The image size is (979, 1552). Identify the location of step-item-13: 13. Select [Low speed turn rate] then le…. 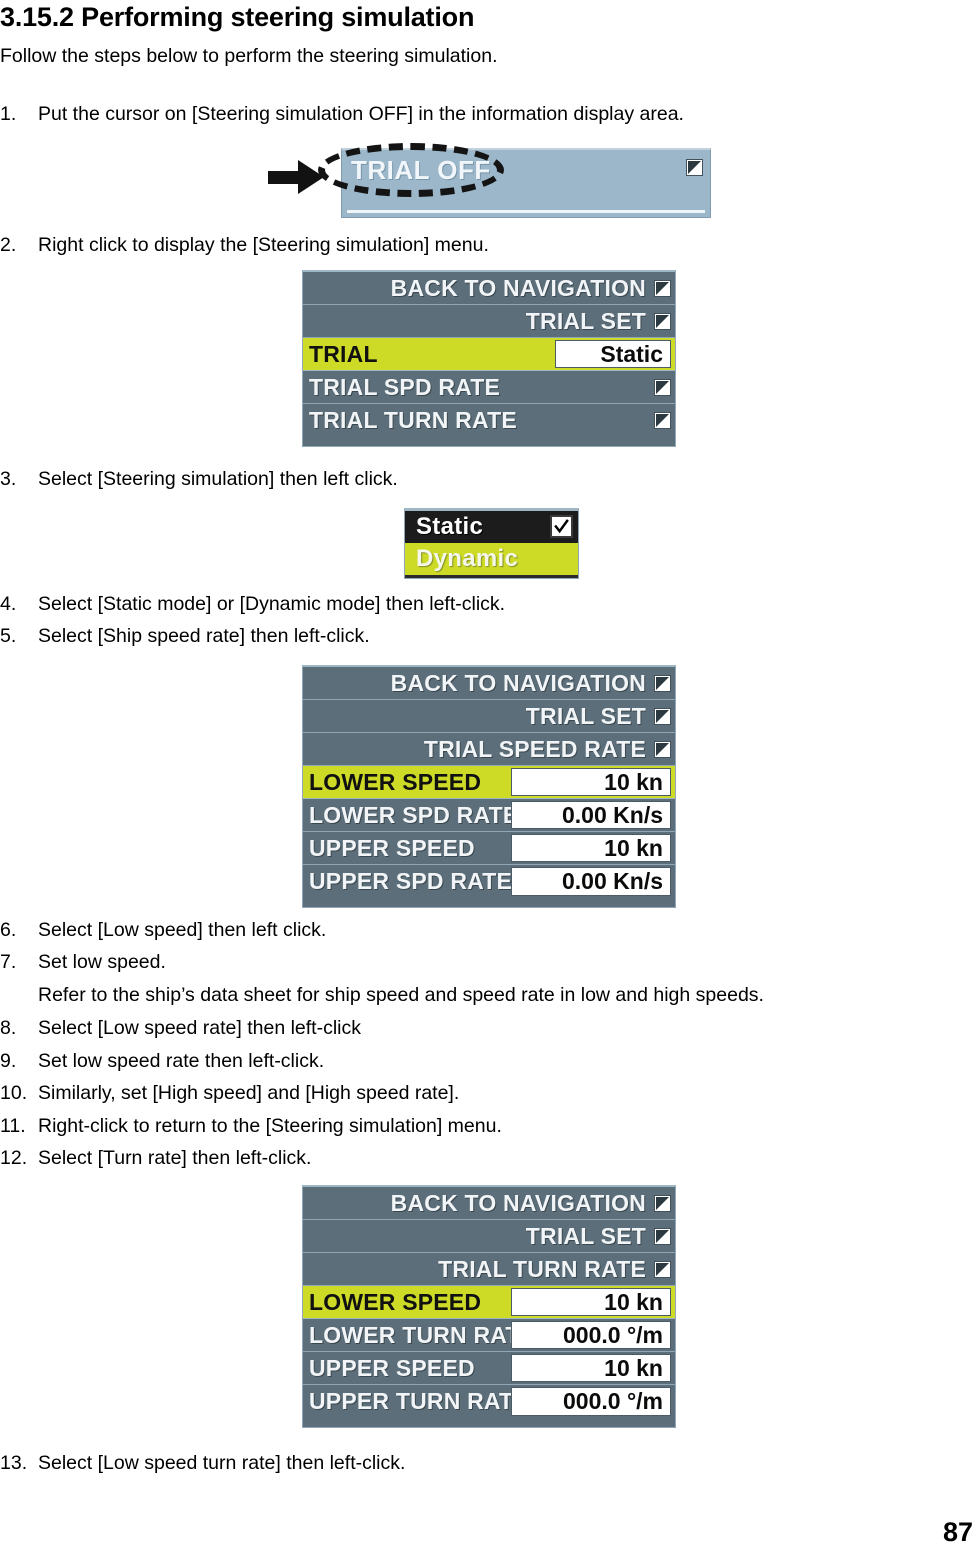
(202, 1463).